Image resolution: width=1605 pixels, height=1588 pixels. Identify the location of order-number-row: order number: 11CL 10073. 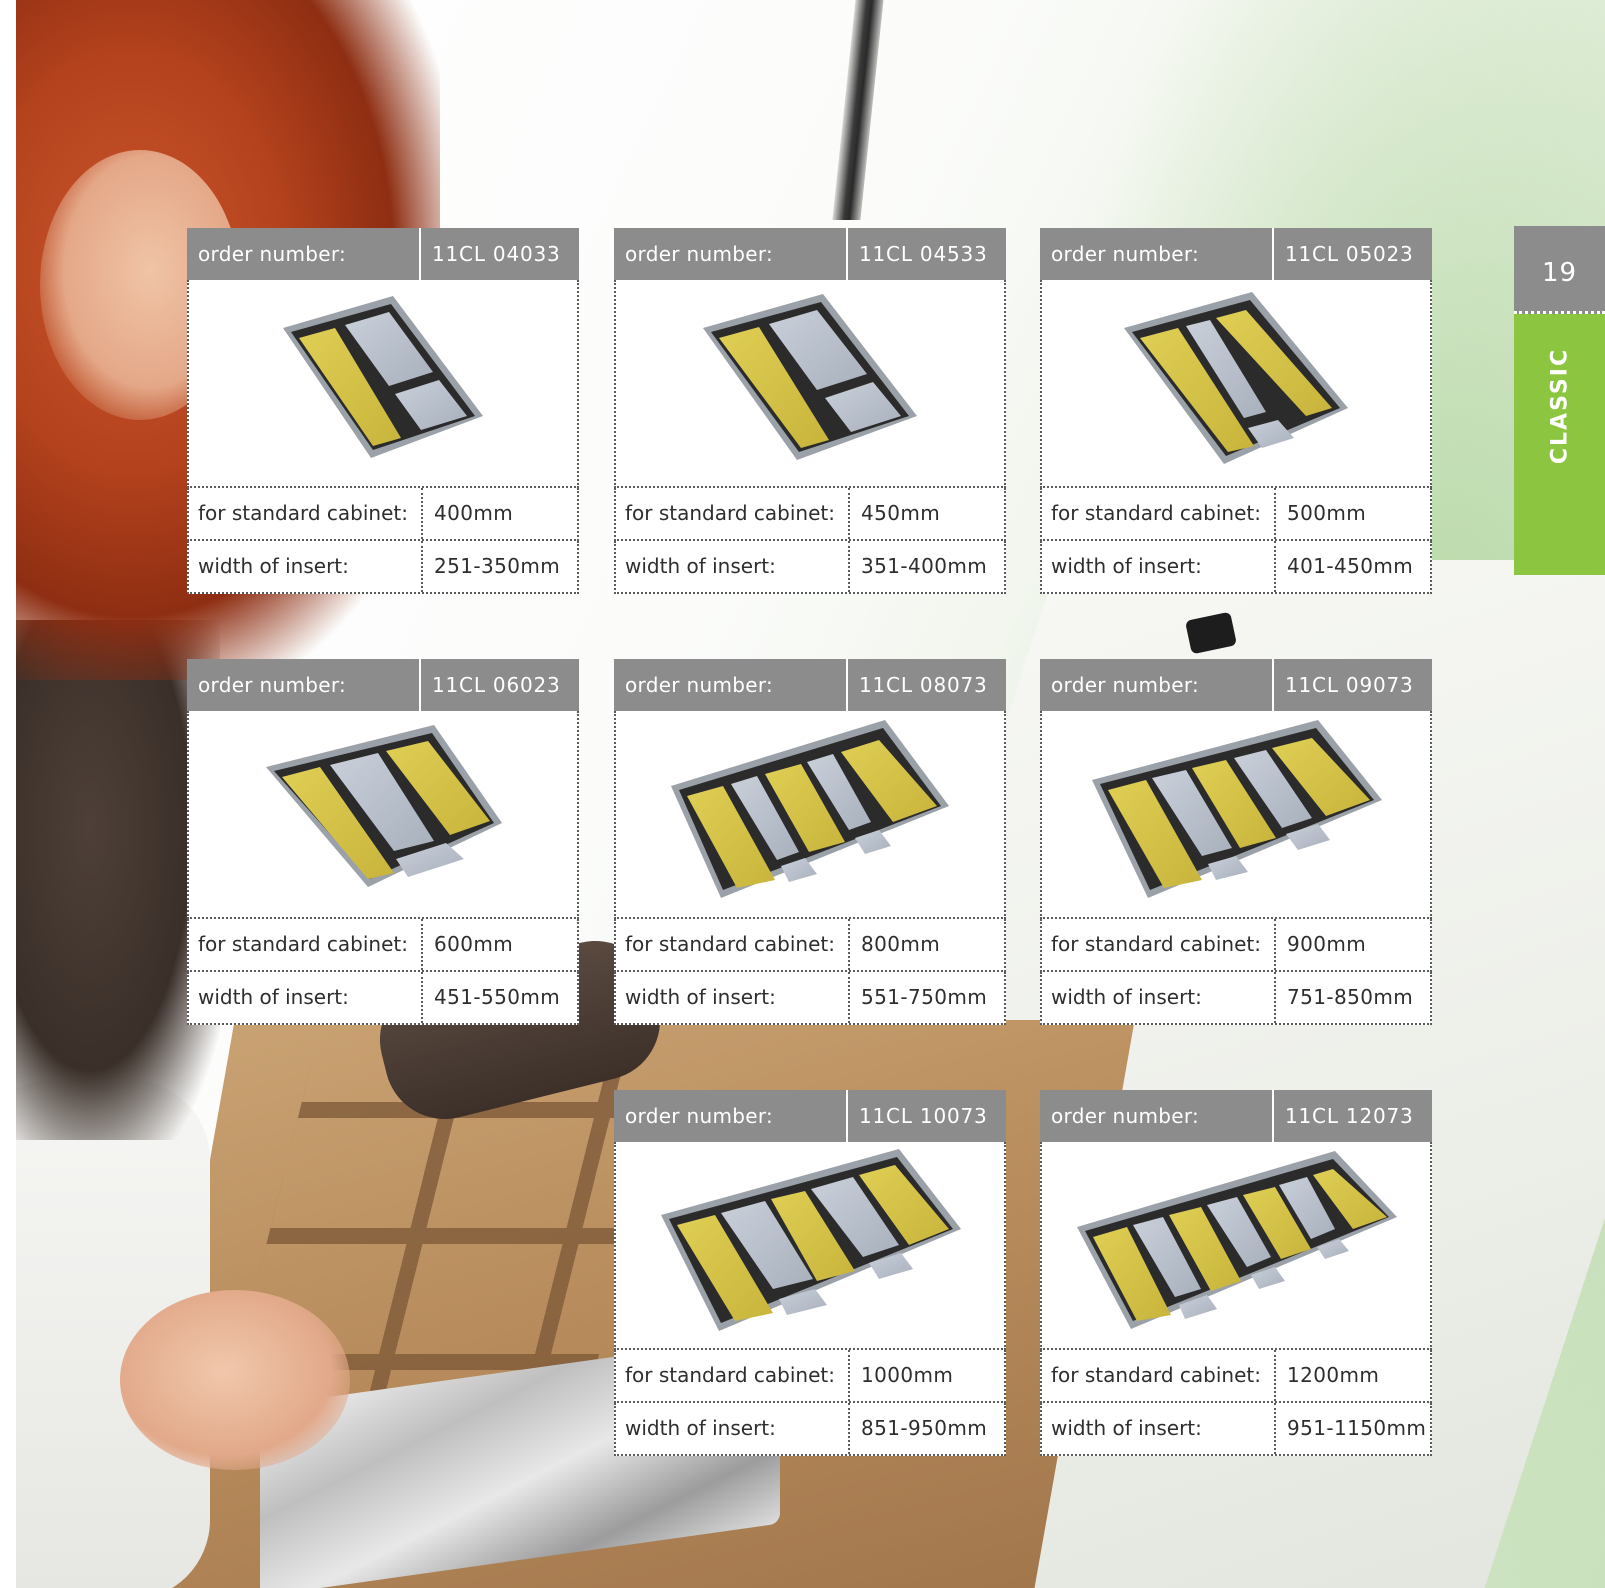
(810, 1116).